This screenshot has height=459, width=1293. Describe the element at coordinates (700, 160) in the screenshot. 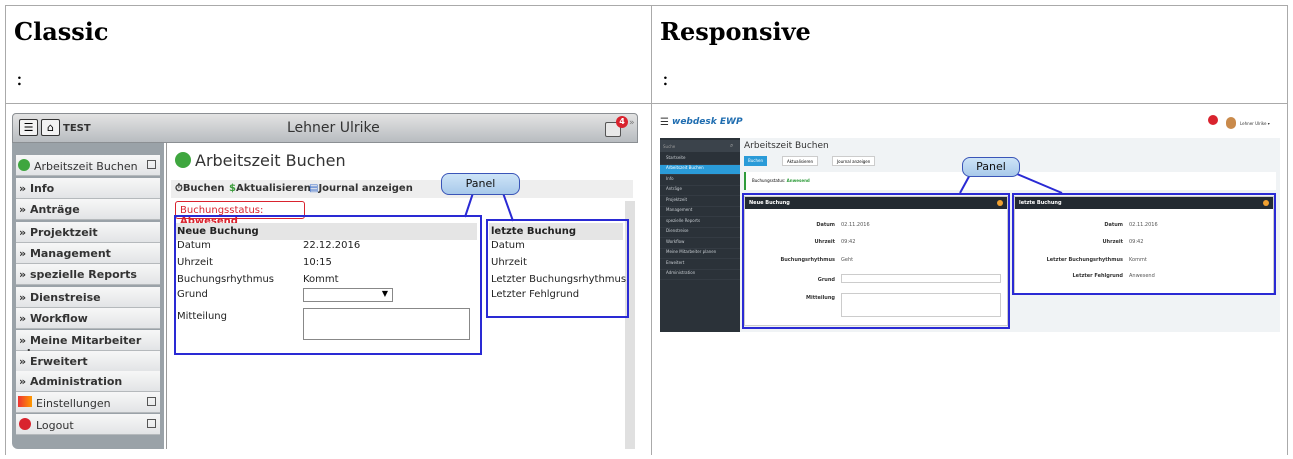

I see `sidebar-item-startseite: Startseite` at that location.